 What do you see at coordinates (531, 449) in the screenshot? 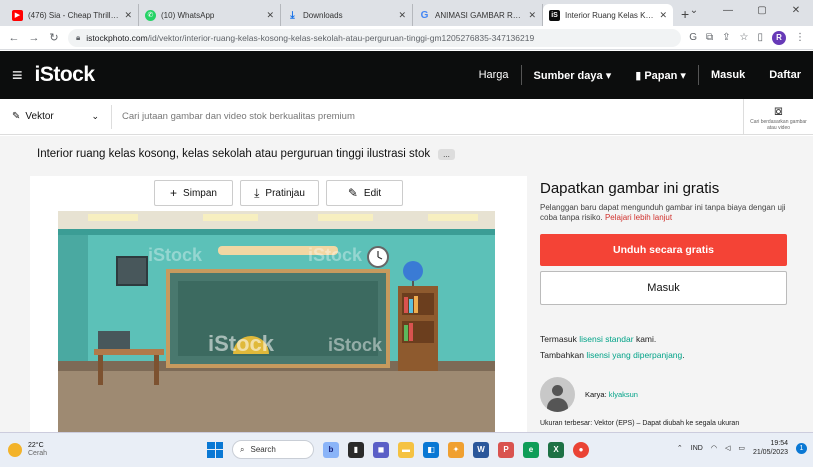
I see `edge-icon: e` at bounding box center [531, 449].